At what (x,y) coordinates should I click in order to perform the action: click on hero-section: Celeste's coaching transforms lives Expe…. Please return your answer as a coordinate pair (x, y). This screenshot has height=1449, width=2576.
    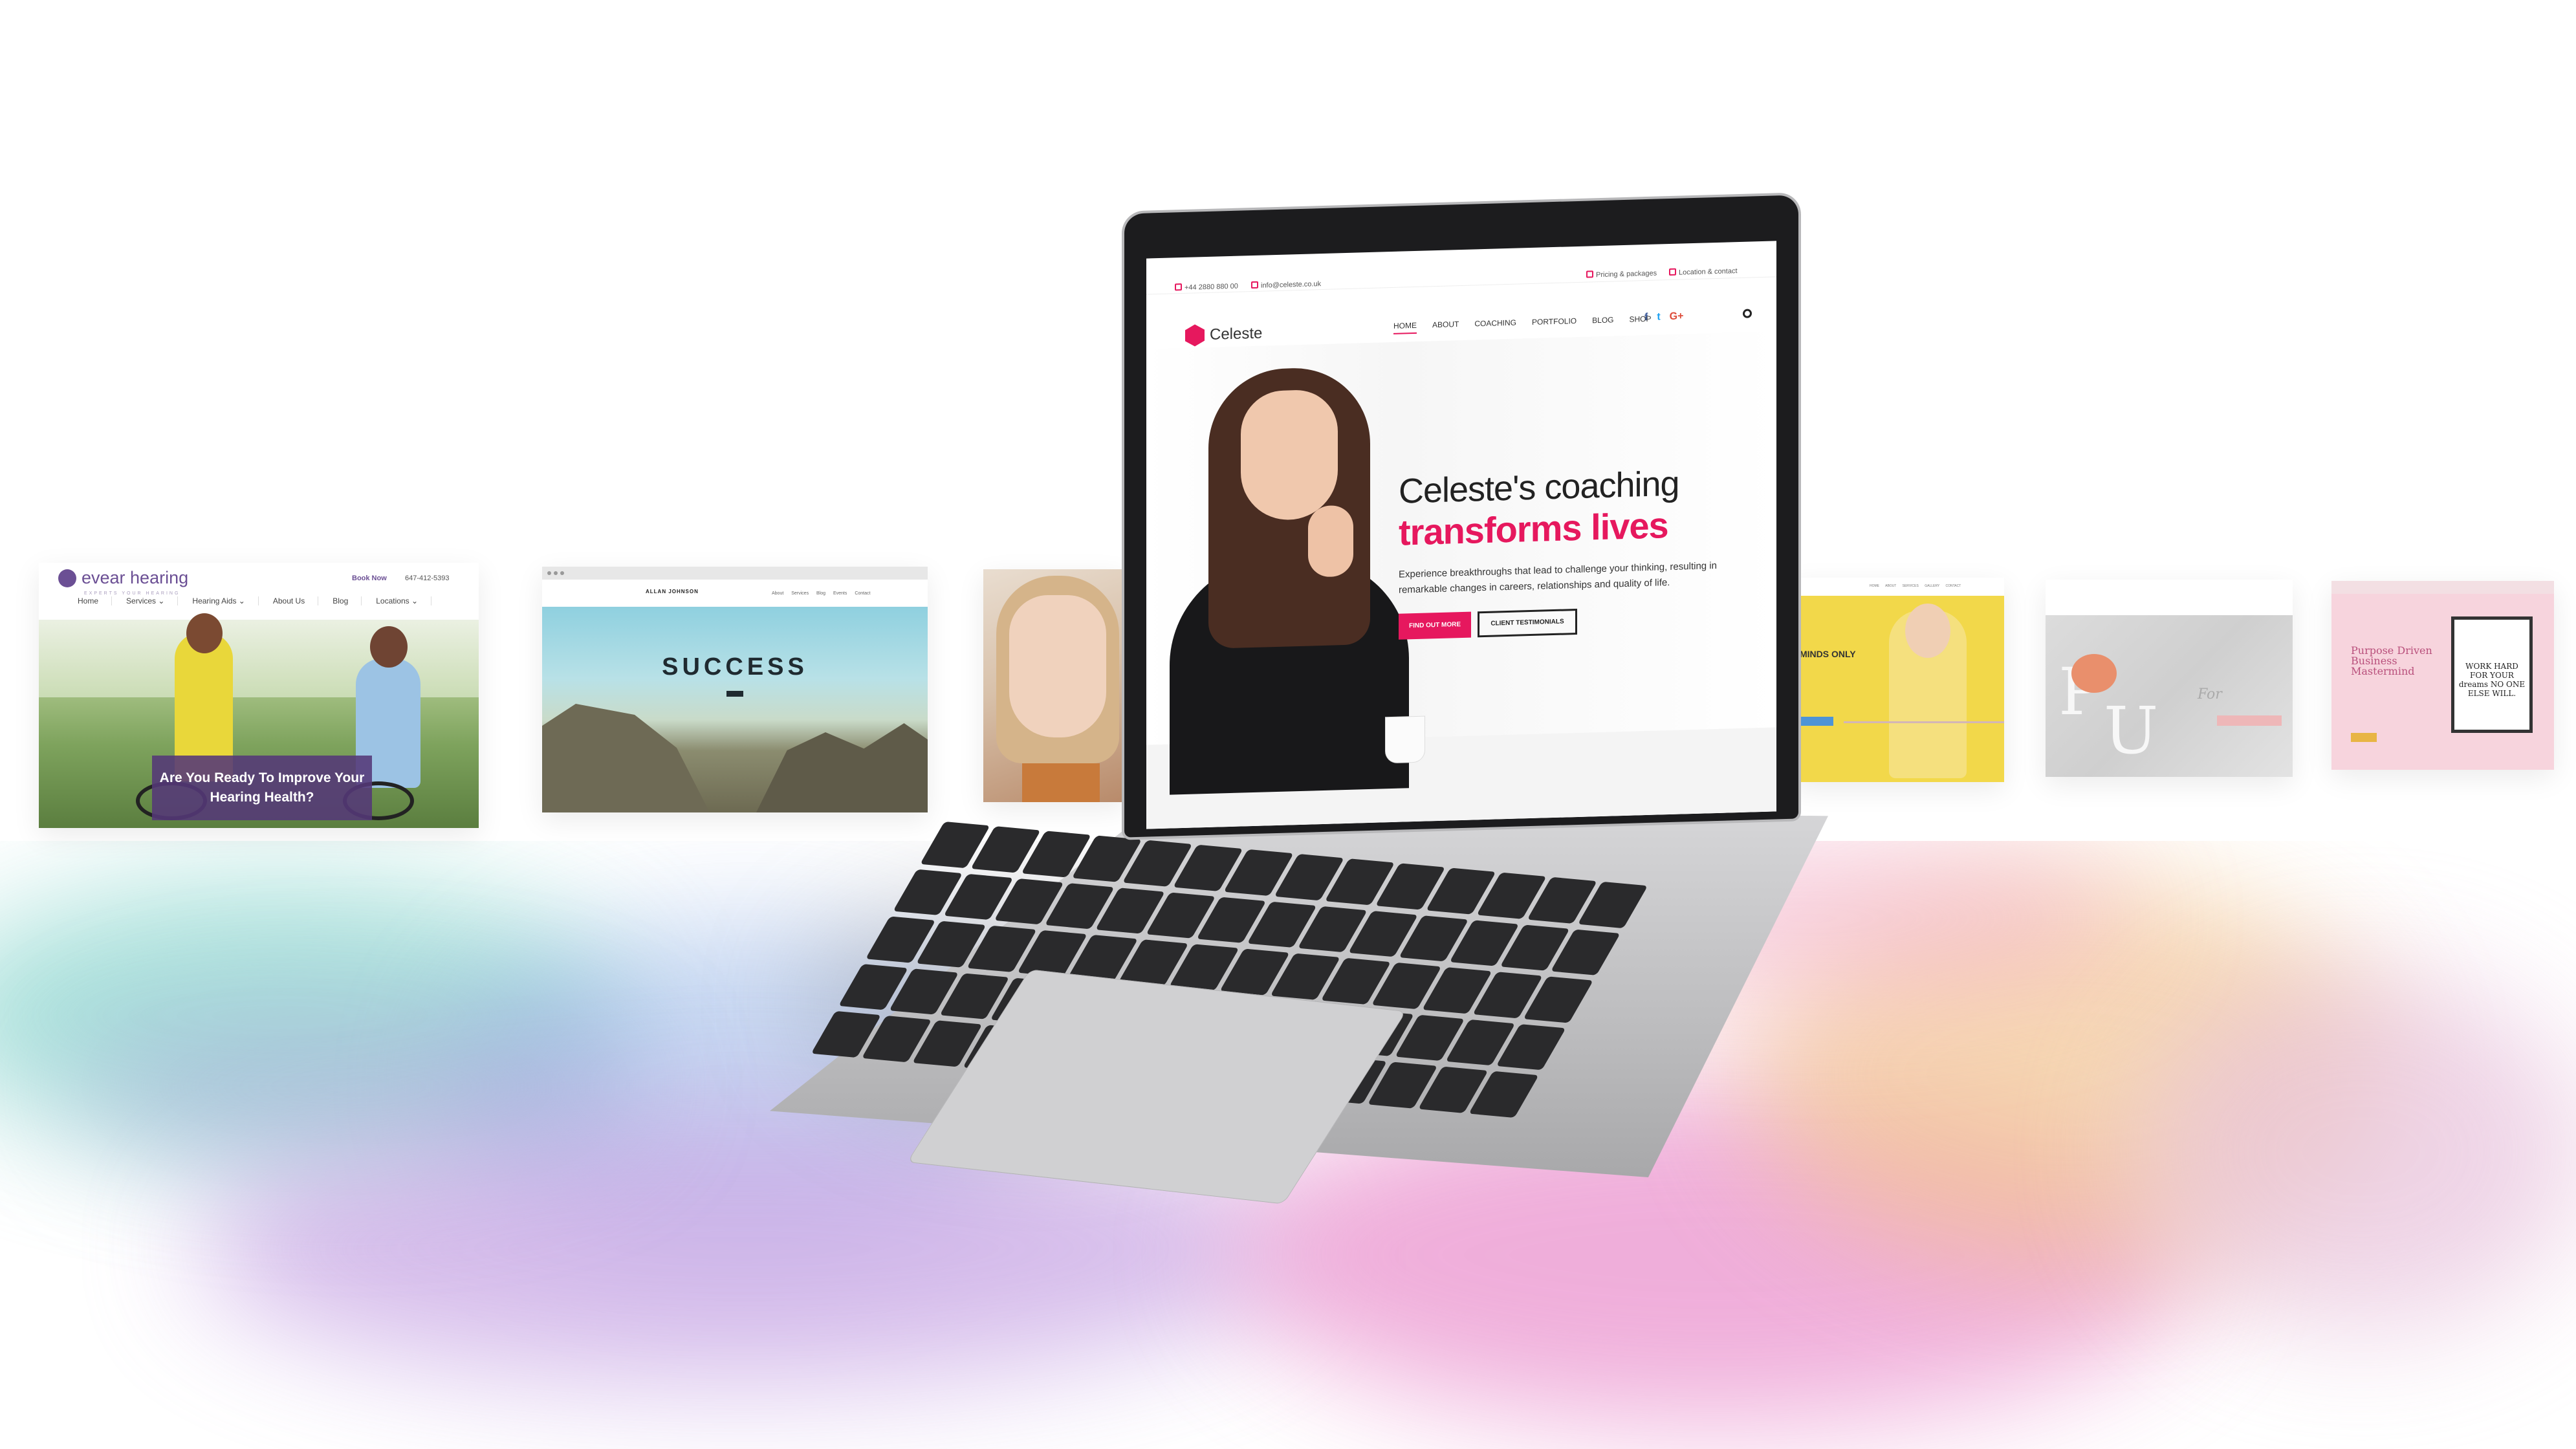
    Looking at the image, I should click on (1461, 580).